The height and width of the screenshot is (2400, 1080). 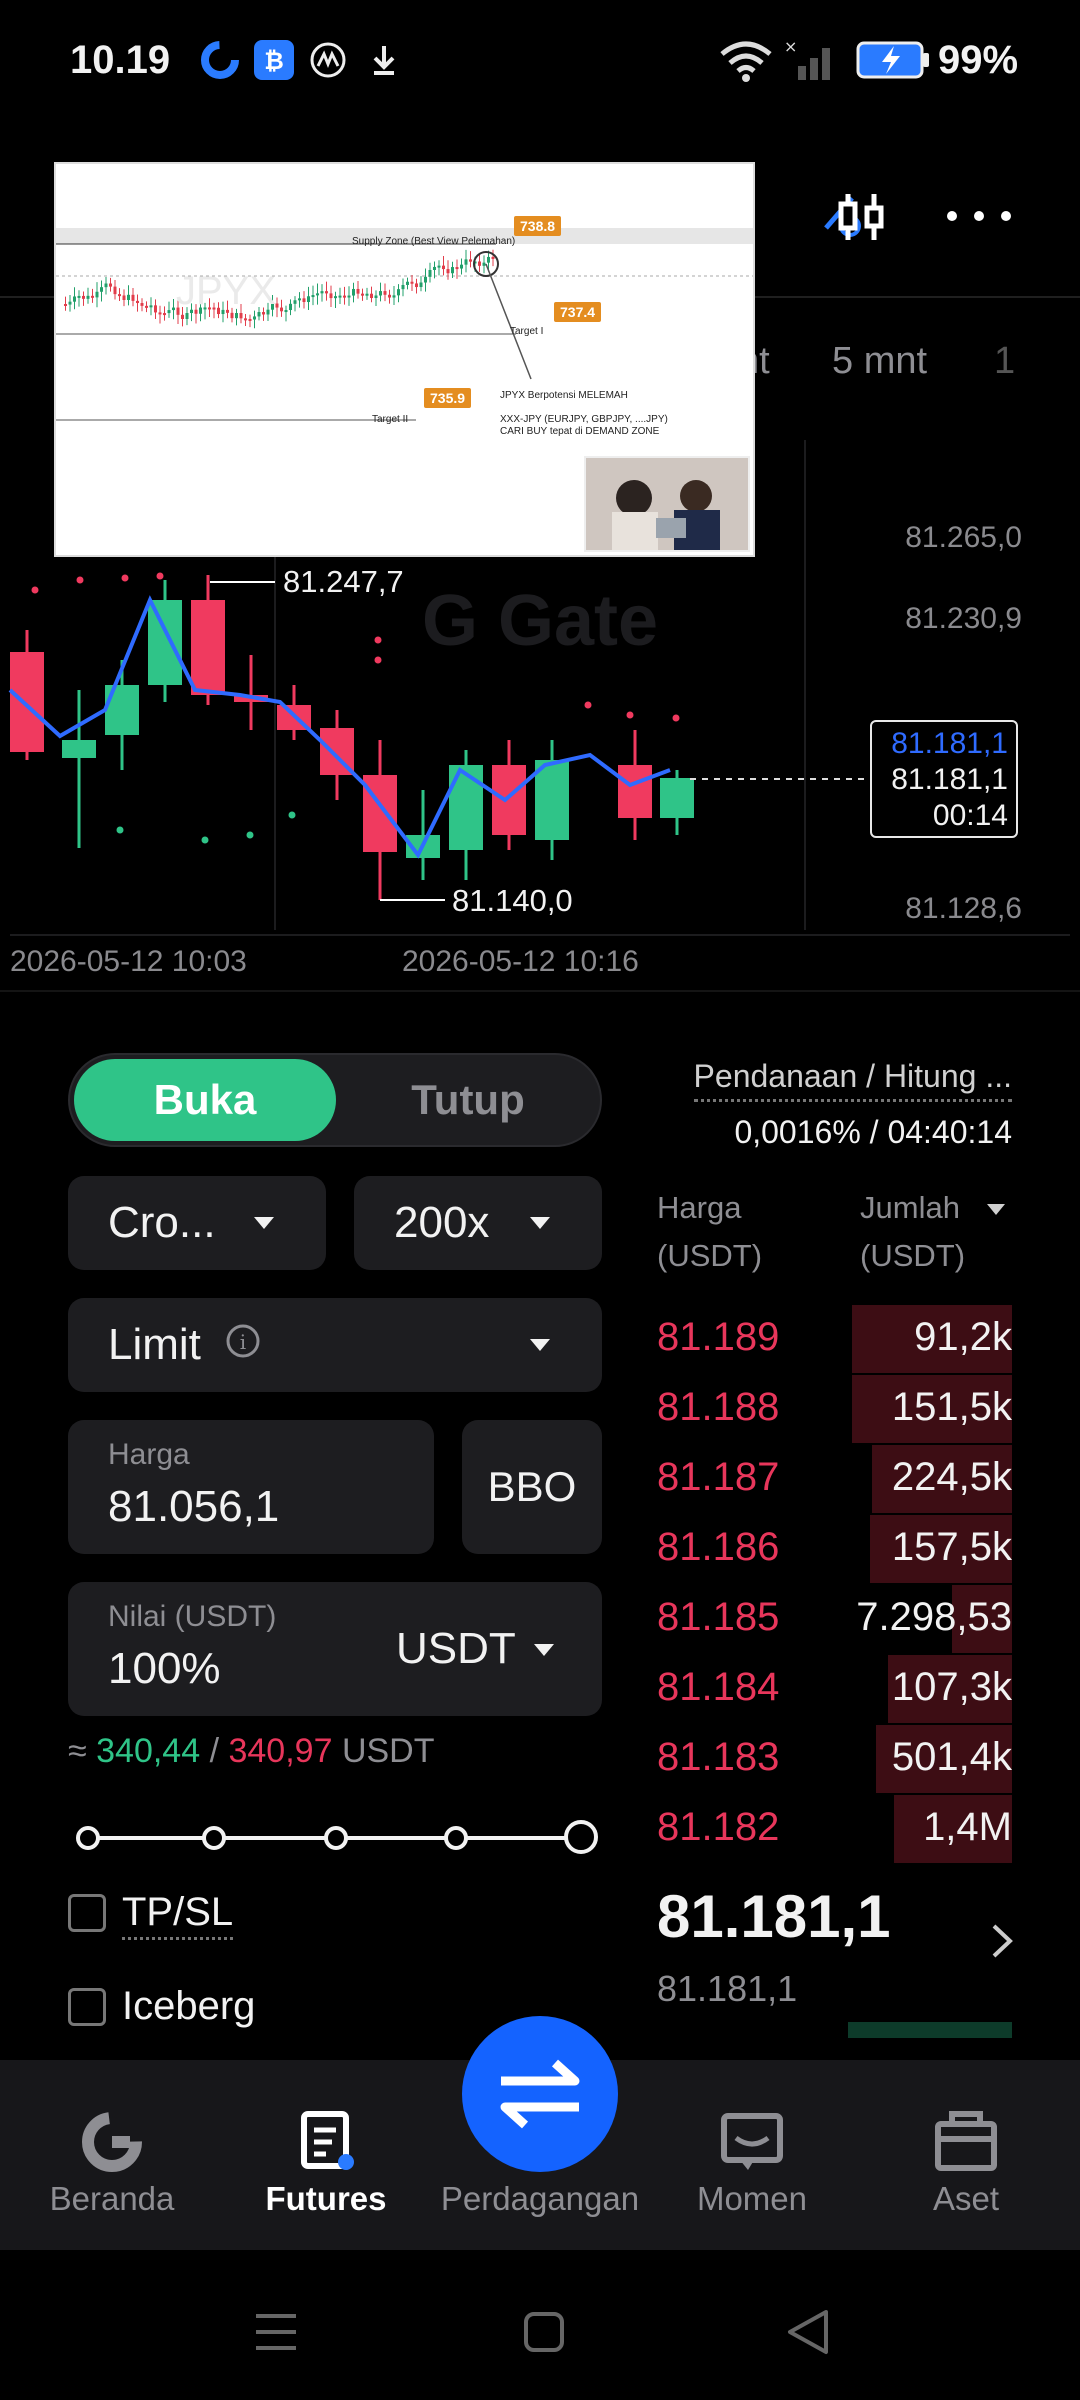 I want to click on gate-watermark: G Gate, so click(x=540, y=621).